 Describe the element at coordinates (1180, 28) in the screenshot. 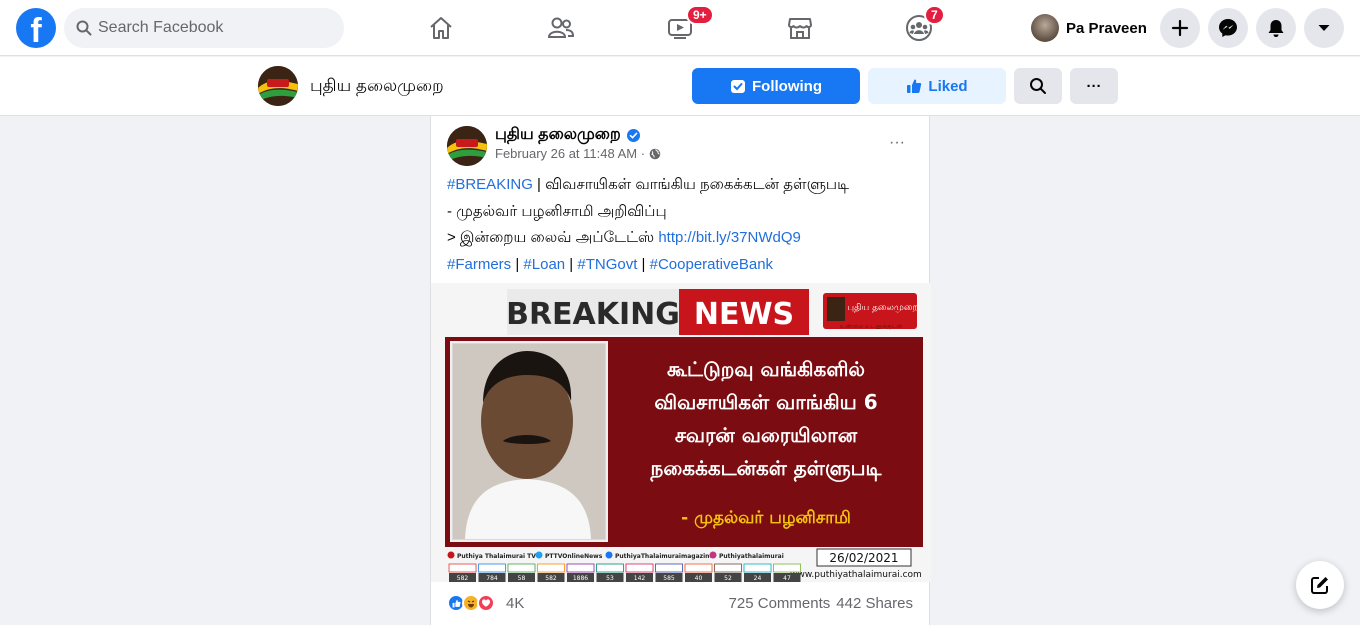

I see `create-button` at that location.